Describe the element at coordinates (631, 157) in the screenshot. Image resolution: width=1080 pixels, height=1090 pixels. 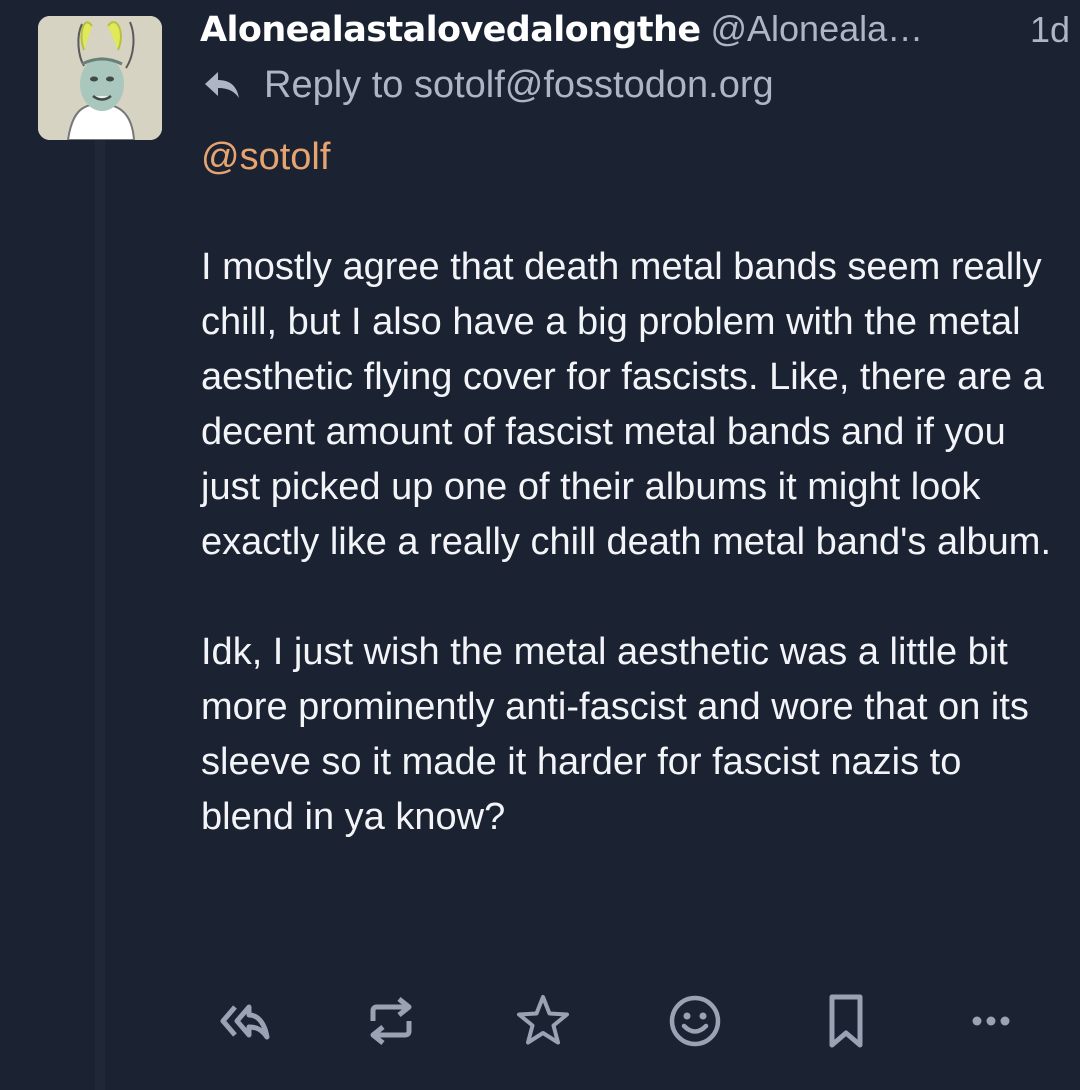
I see `mention-link: @sotolf` at that location.